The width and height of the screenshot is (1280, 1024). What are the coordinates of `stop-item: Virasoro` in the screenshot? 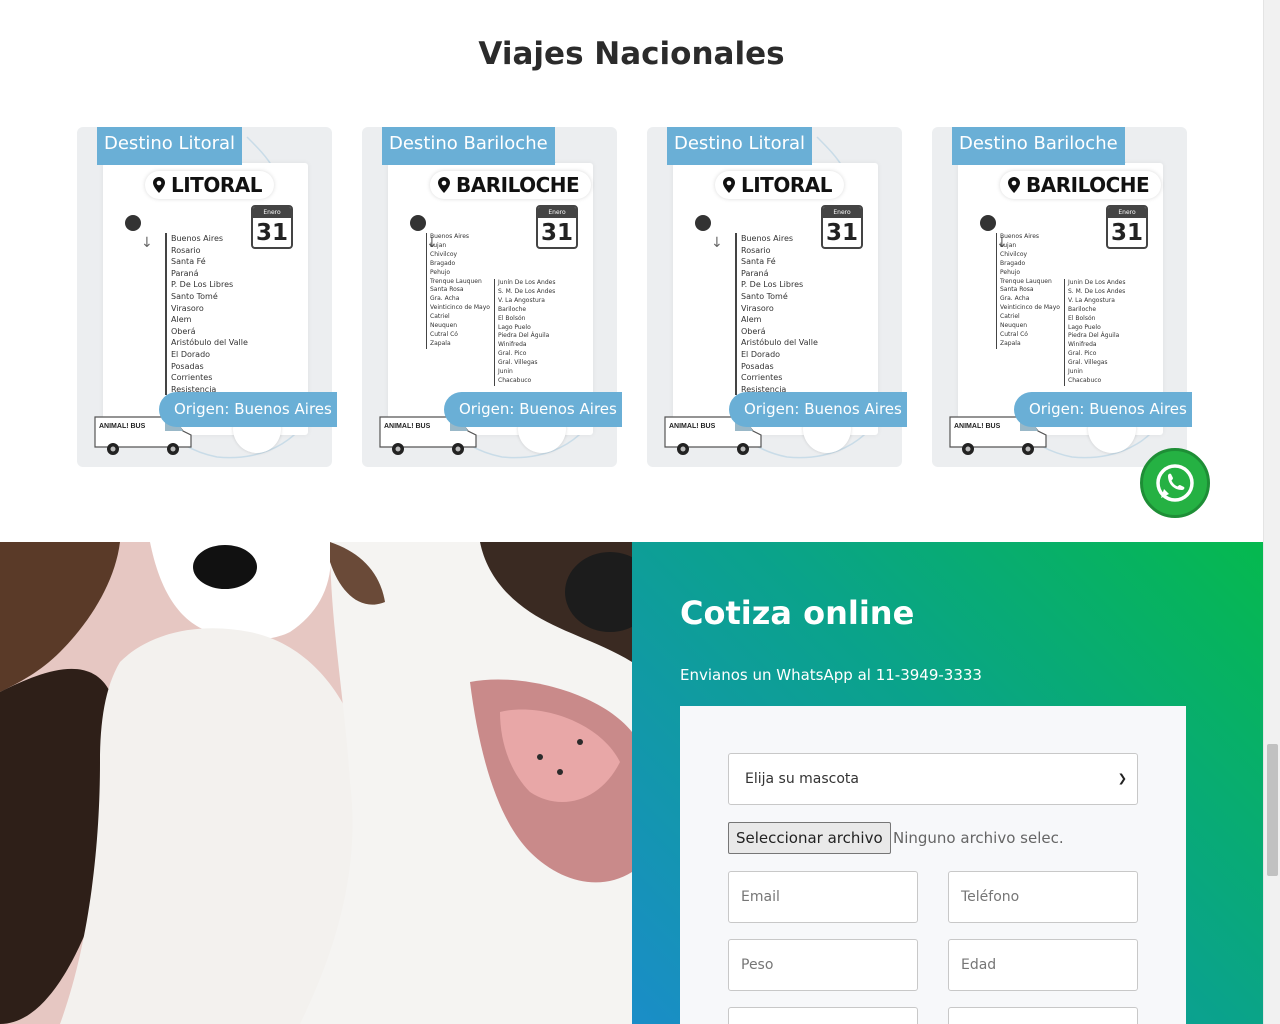 It's located at (187, 308).